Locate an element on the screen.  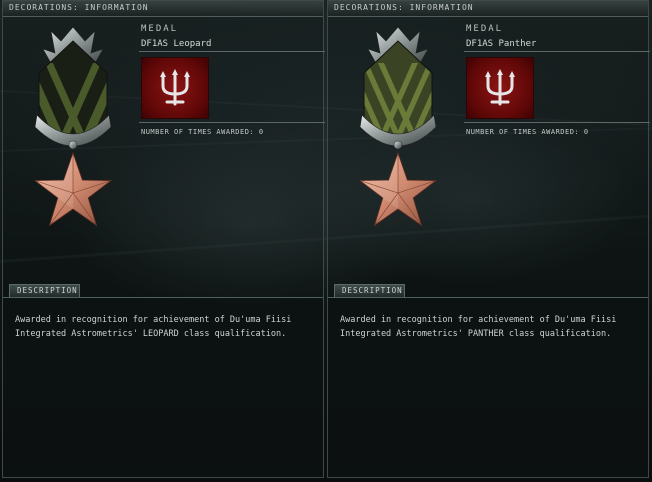
medal-icon-panther is located at coordinates (398, 126).